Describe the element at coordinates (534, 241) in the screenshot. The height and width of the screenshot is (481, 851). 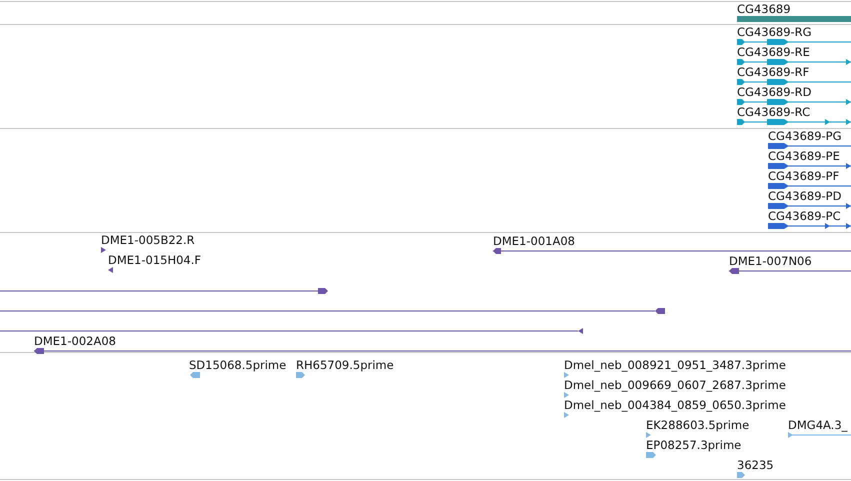
I see `feature-label: DME1-001A08` at that location.